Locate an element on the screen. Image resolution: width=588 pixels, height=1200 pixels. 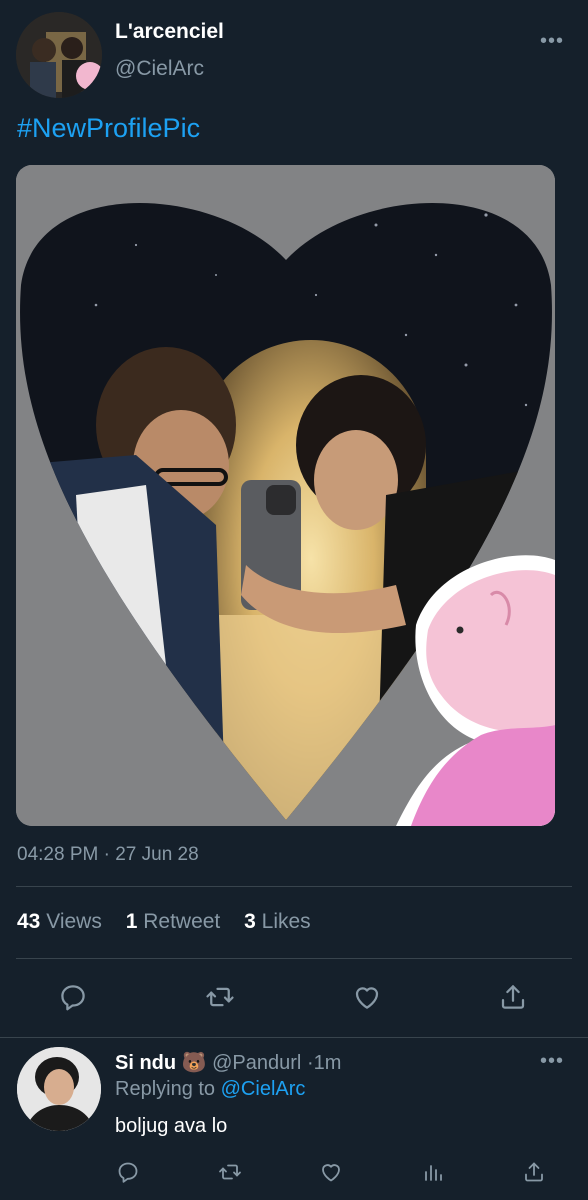
views-icon is located at coordinates (433, 1172).